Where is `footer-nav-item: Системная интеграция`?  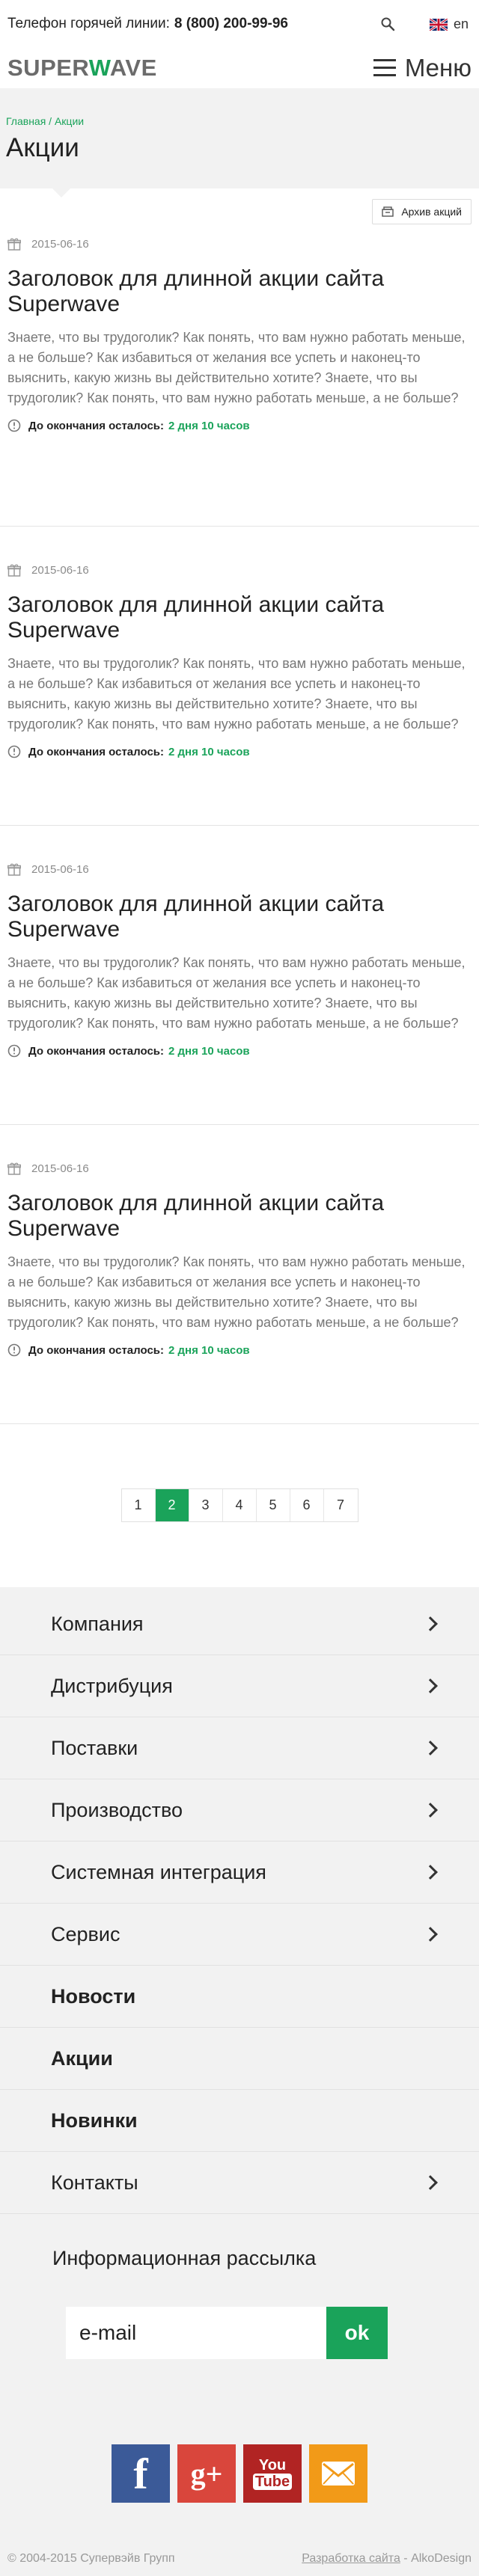 footer-nav-item: Системная интеграция is located at coordinates (239, 1872).